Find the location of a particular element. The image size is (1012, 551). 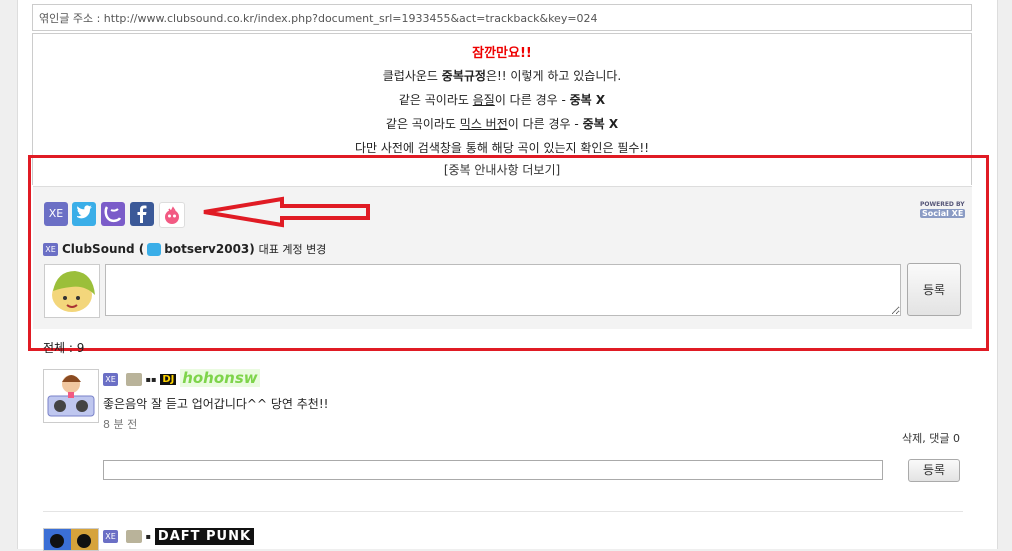

comment-text: 좋은음악 잘 듣고 업어갑니다^^ 당연 추천!! is located at coordinates (216, 404).